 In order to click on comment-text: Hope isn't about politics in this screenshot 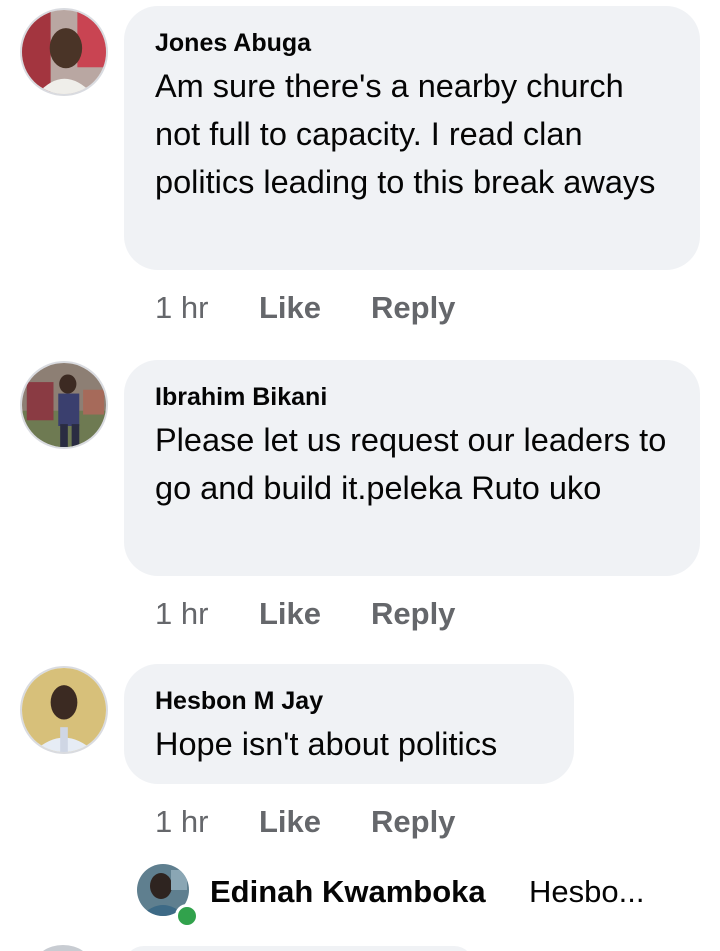, I will do `click(326, 744)`.